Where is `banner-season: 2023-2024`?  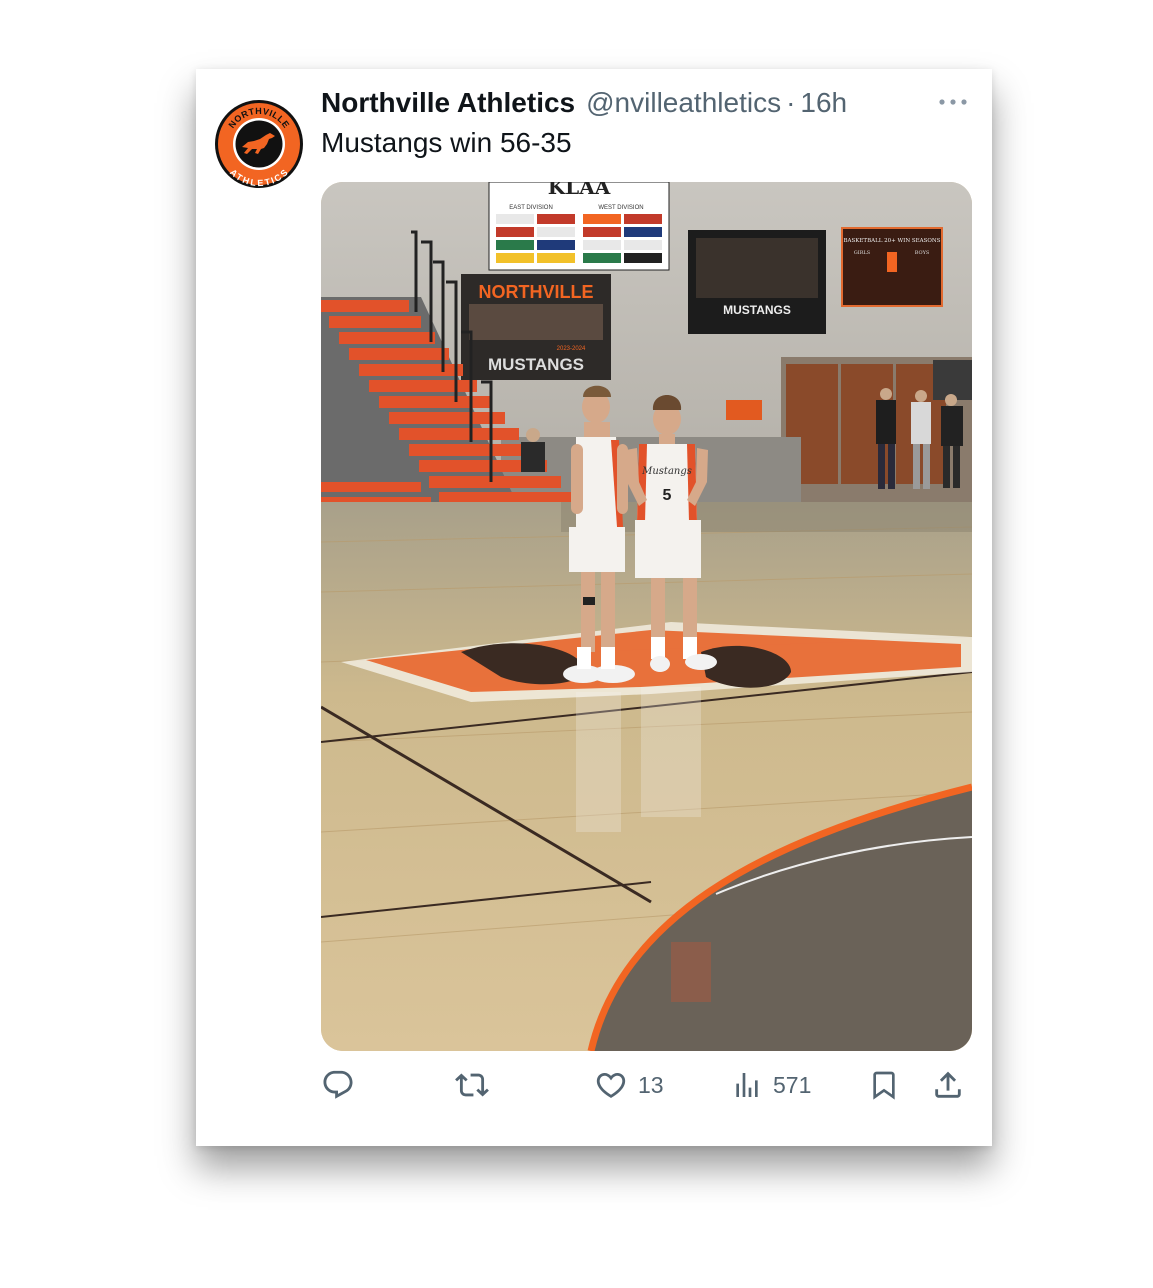 banner-season: 2023-2024 is located at coordinates (571, 349).